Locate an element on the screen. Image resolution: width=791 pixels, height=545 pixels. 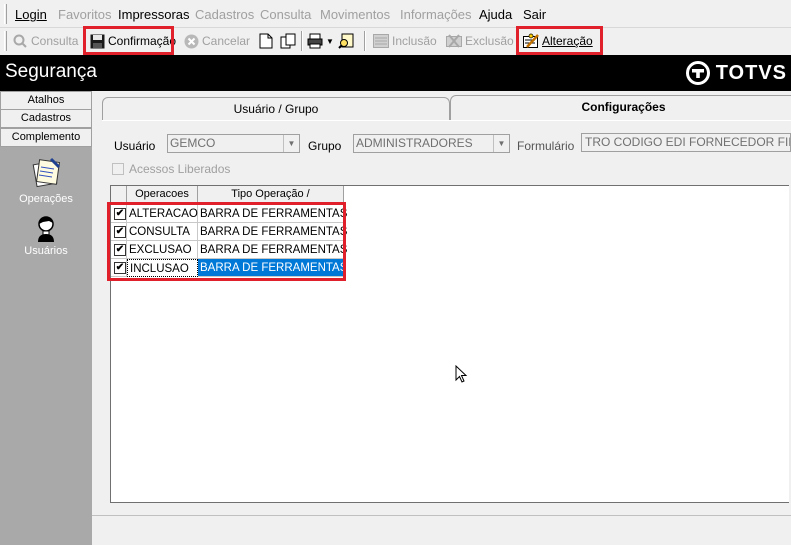
highlight-confirmacao is located at coordinates (128, 40).